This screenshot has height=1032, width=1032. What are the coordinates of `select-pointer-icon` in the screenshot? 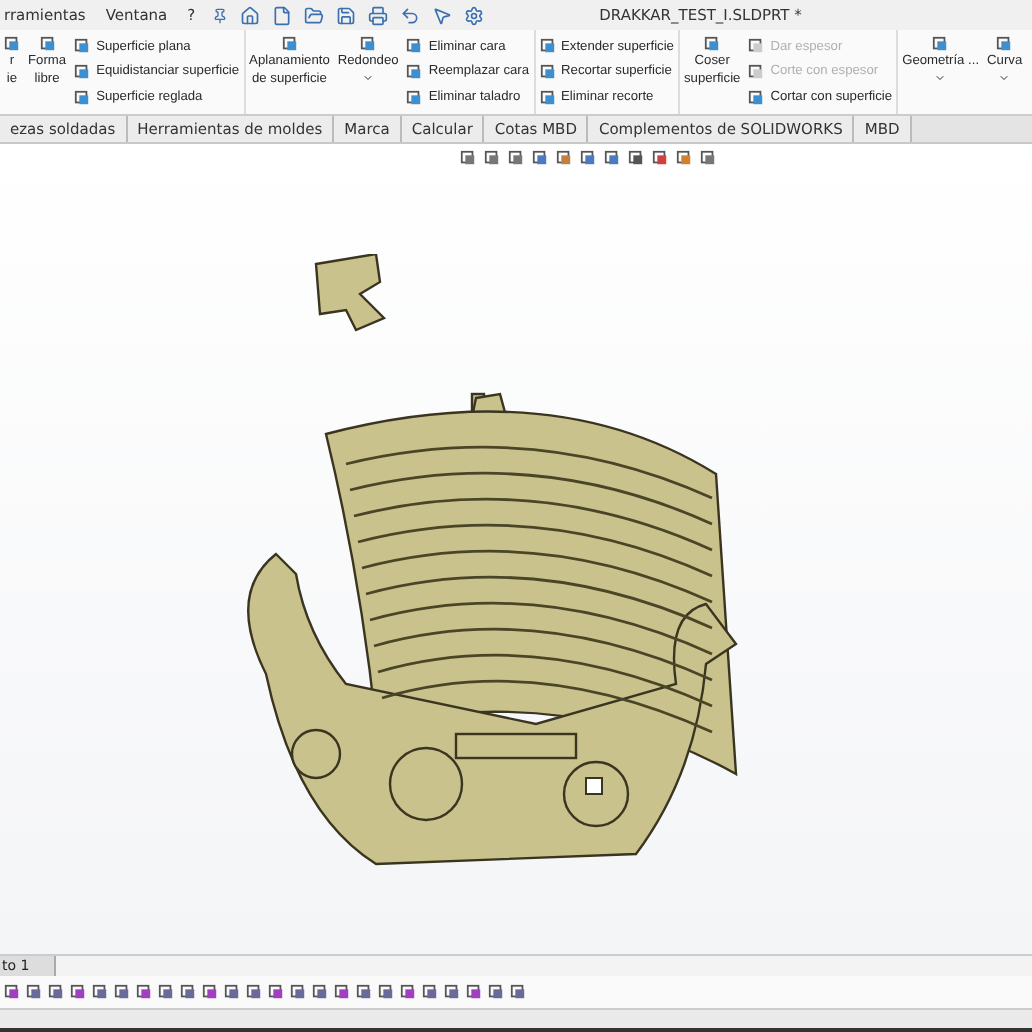 It's located at (441, 15).